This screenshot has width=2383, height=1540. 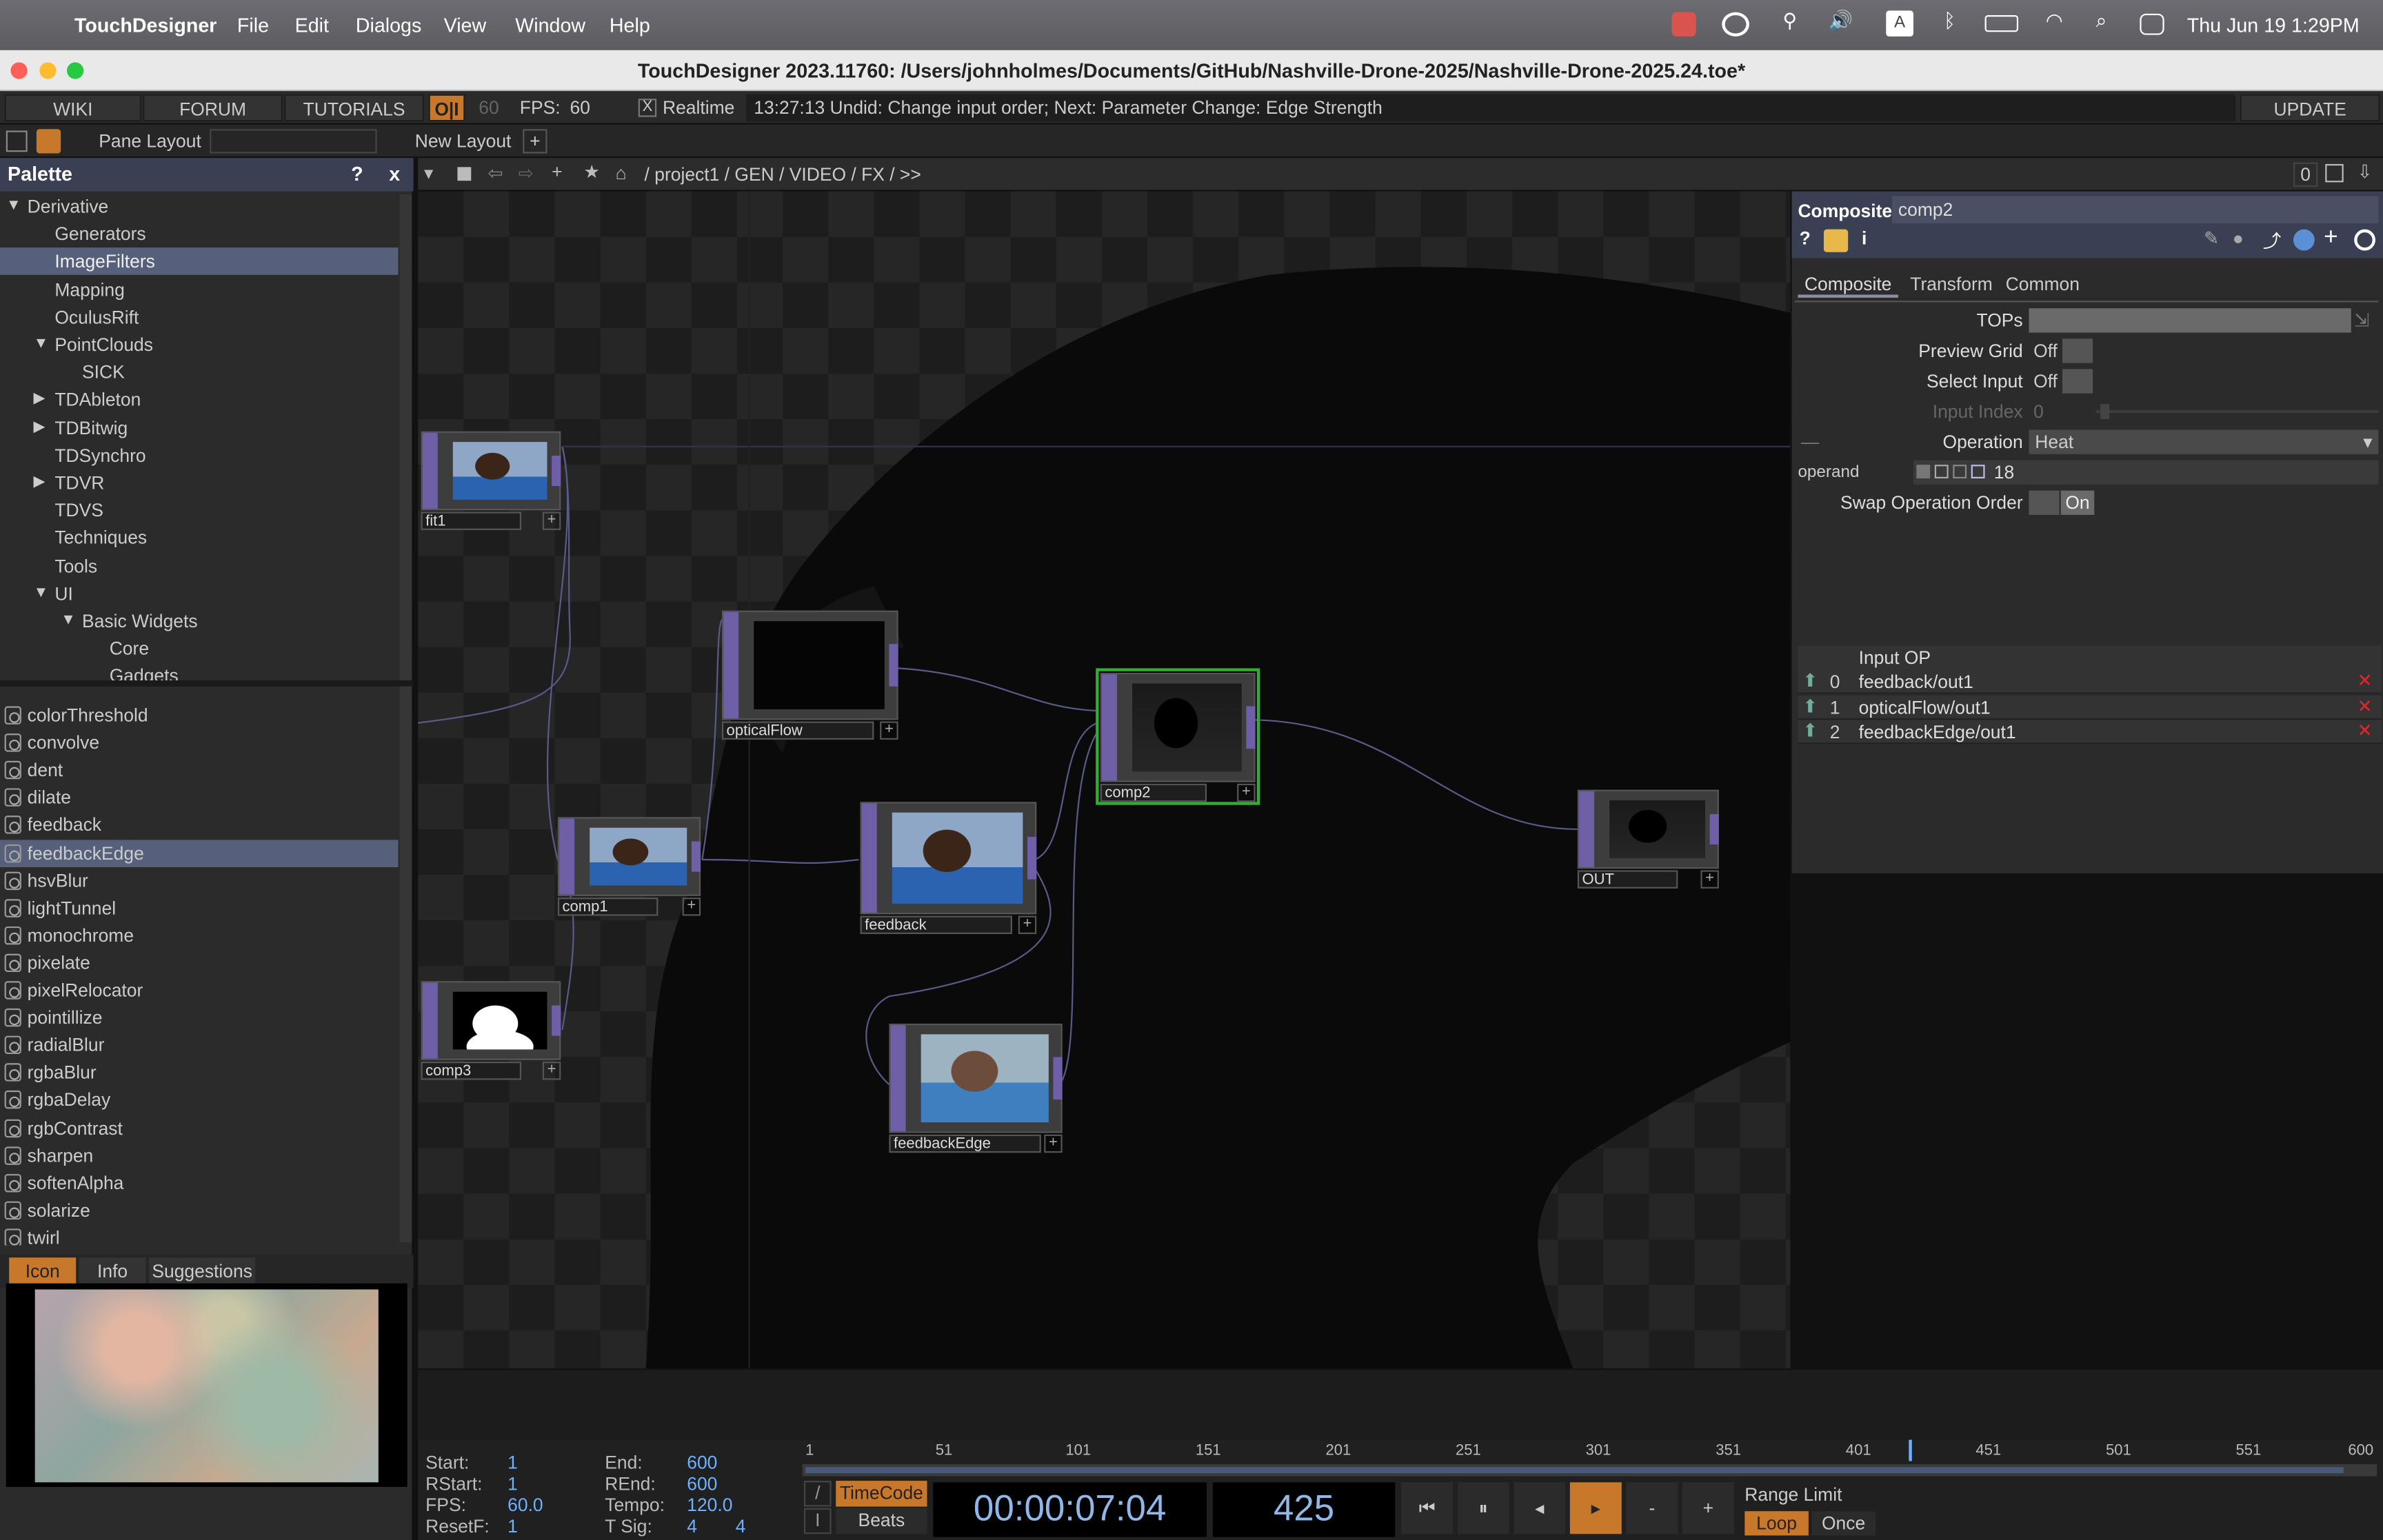 What do you see at coordinates (1178, 737) in the screenshot?
I see `node-comp2: comp2 +` at bounding box center [1178, 737].